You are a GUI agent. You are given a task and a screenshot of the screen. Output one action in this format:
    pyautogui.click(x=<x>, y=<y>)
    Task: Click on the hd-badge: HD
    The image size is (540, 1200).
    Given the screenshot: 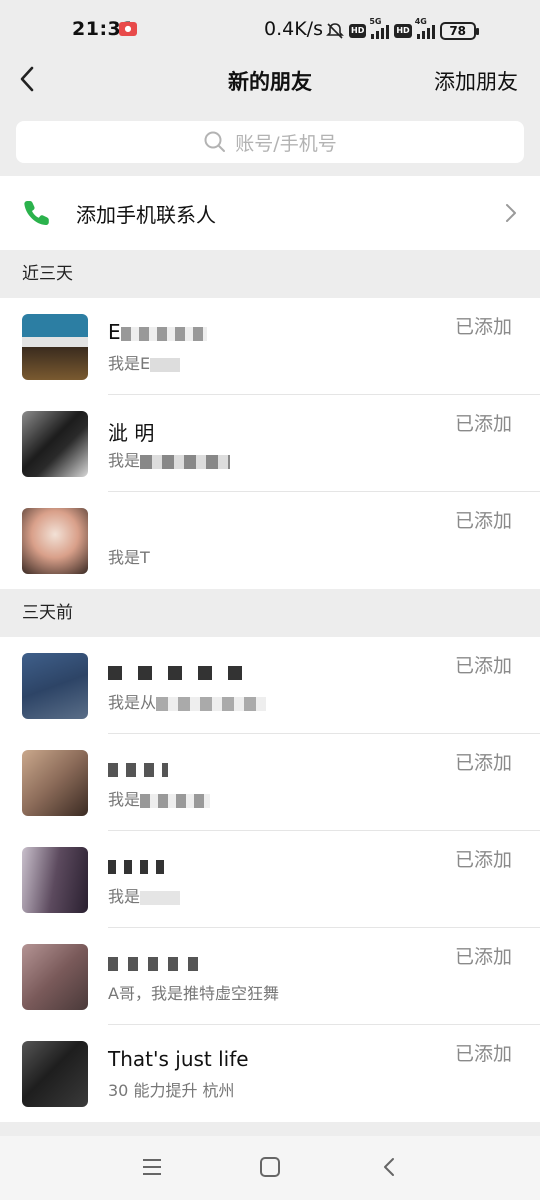 What is the action you would take?
    pyautogui.click(x=358, y=31)
    